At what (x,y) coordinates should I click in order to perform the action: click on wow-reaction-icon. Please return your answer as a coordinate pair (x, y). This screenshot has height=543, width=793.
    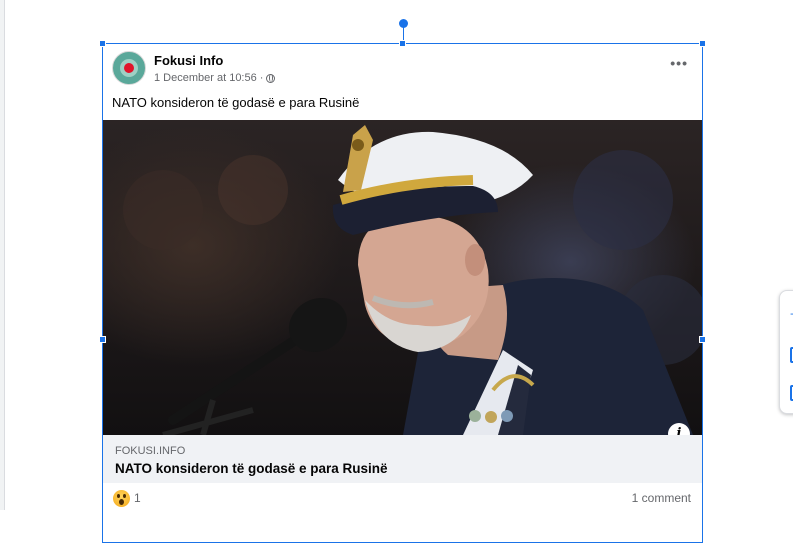
    Looking at the image, I should click on (121, 498).